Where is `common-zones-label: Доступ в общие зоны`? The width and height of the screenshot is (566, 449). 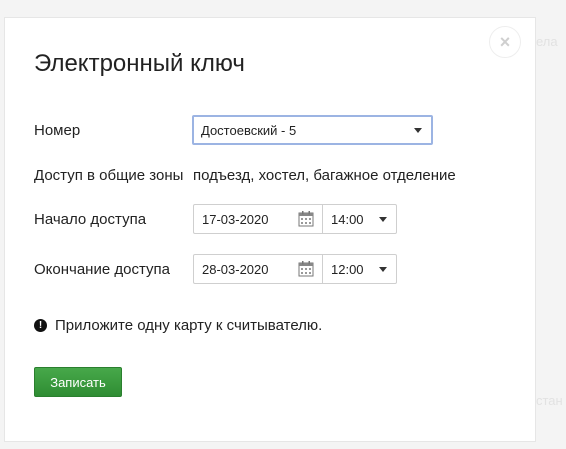 common-zones-label: Доступ в общие зоны is located at coordinates (109, 175).